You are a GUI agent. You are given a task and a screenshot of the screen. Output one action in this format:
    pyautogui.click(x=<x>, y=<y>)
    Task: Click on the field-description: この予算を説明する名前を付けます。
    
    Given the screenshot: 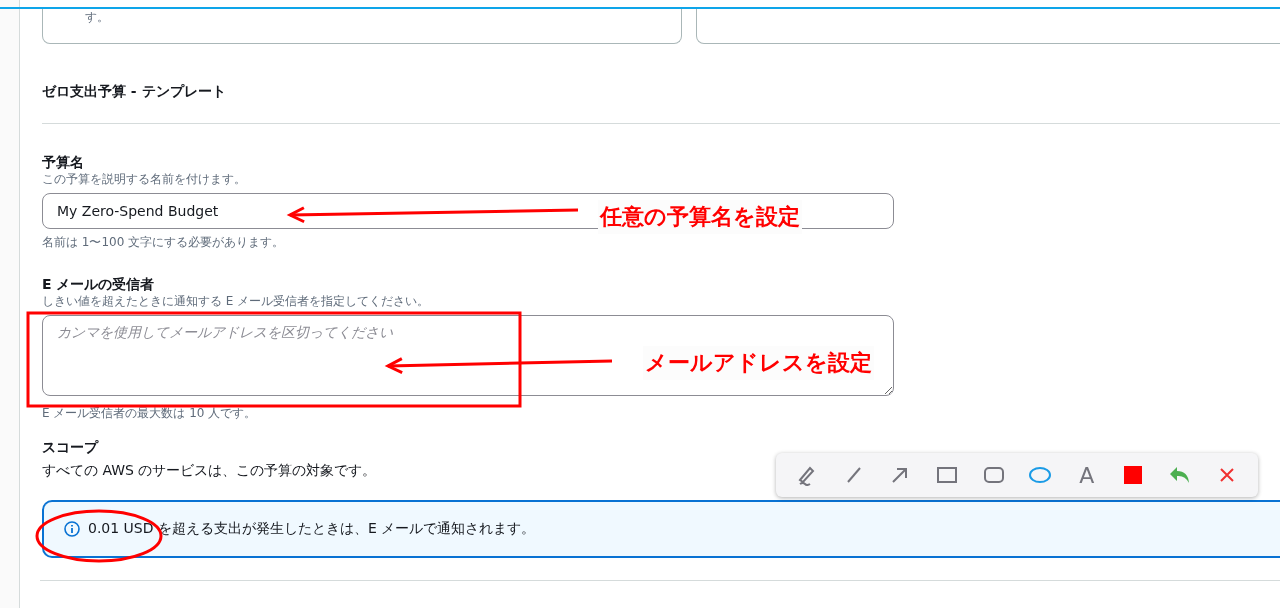 What is the action you would take?
    pyautogui.click(x=144, y=179)
    